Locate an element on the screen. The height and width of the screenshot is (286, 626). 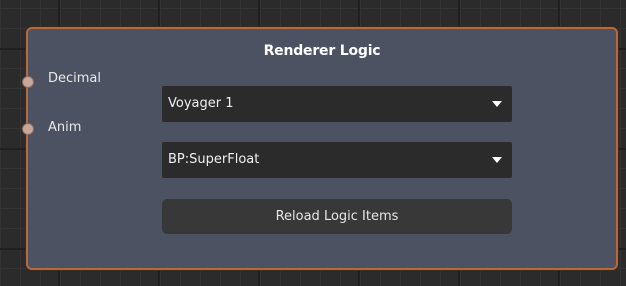
anim-input-port is located at coordinates (28, 129).